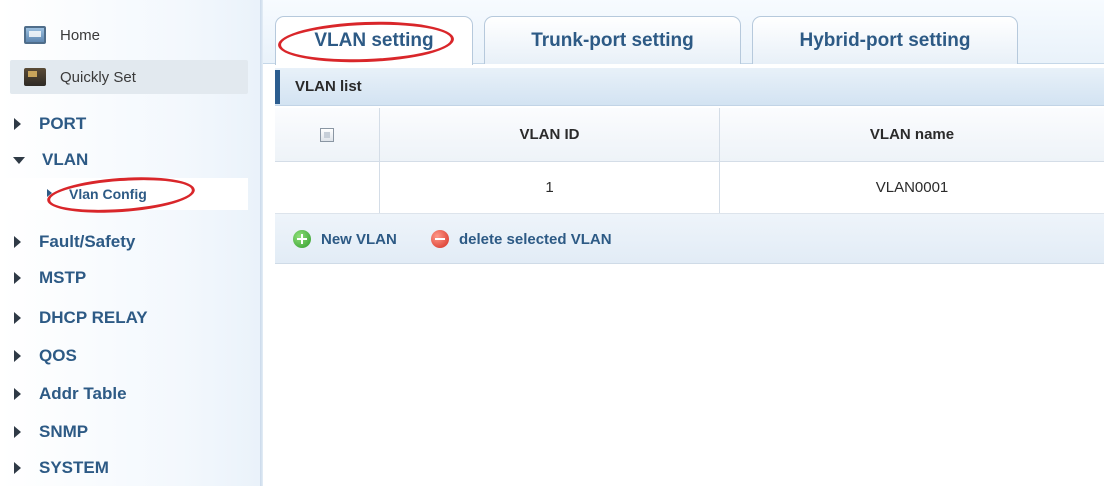 This screenshot has width=1104, height=486. Describe the element at coordinates (129, 35) in the screenshot. I see `sidebar-item-home: Home` at that location.